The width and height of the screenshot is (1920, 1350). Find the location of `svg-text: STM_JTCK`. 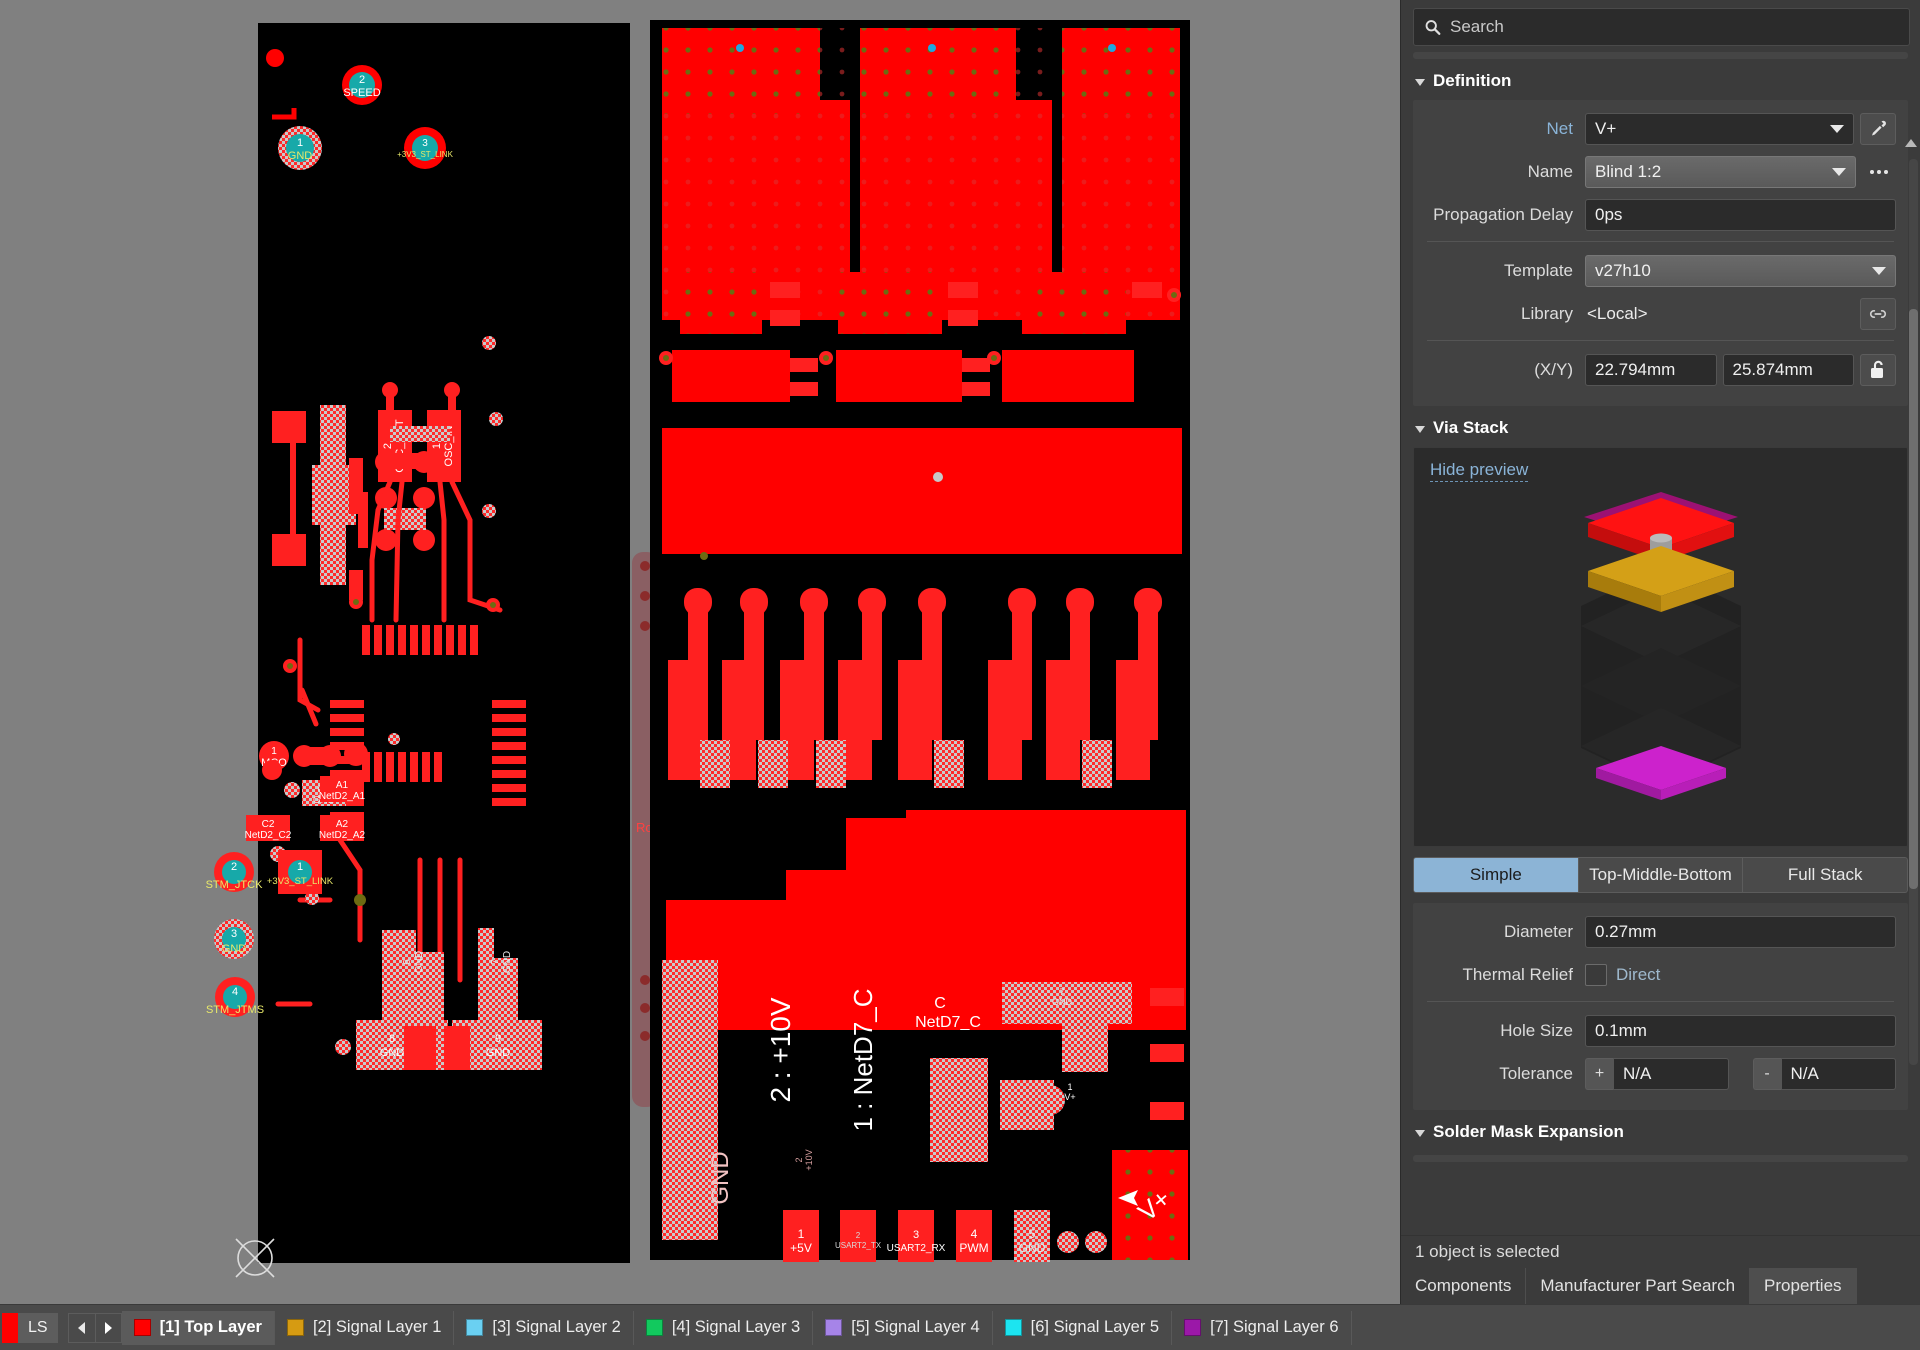

svg-text: STM_JTCK is located at coordinates (235, 885).